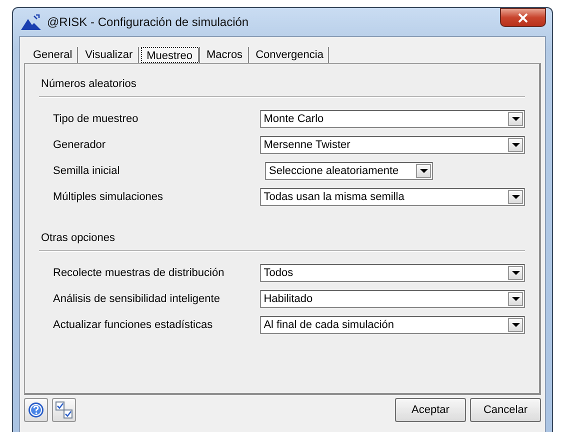  I want to click on field-label: Generador, so click(80, 145).